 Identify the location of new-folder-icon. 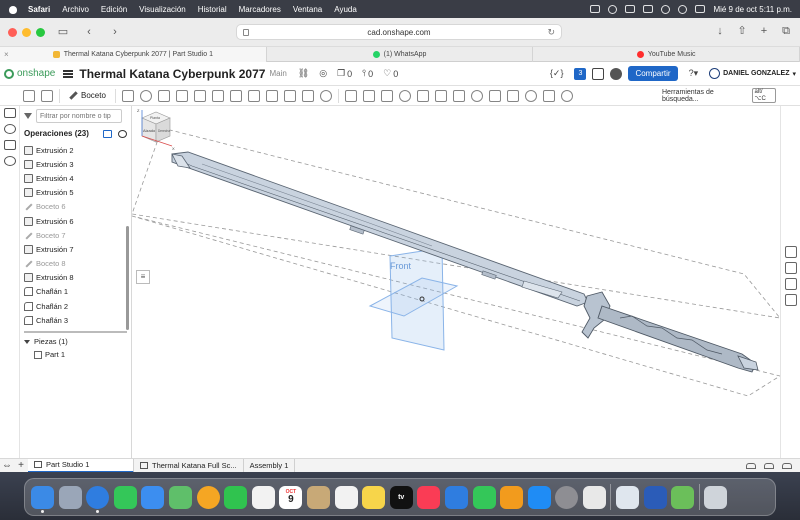
(107, 133).